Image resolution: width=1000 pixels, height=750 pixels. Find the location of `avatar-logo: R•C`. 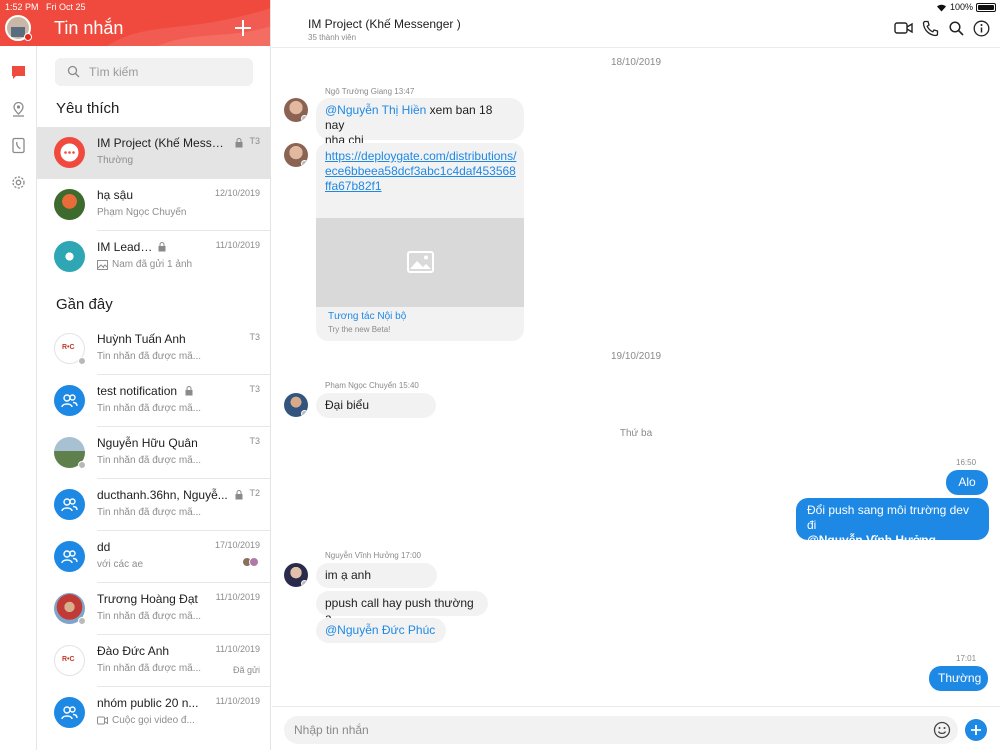

avatar-logo: R•C is located at coordinates (68, 659).